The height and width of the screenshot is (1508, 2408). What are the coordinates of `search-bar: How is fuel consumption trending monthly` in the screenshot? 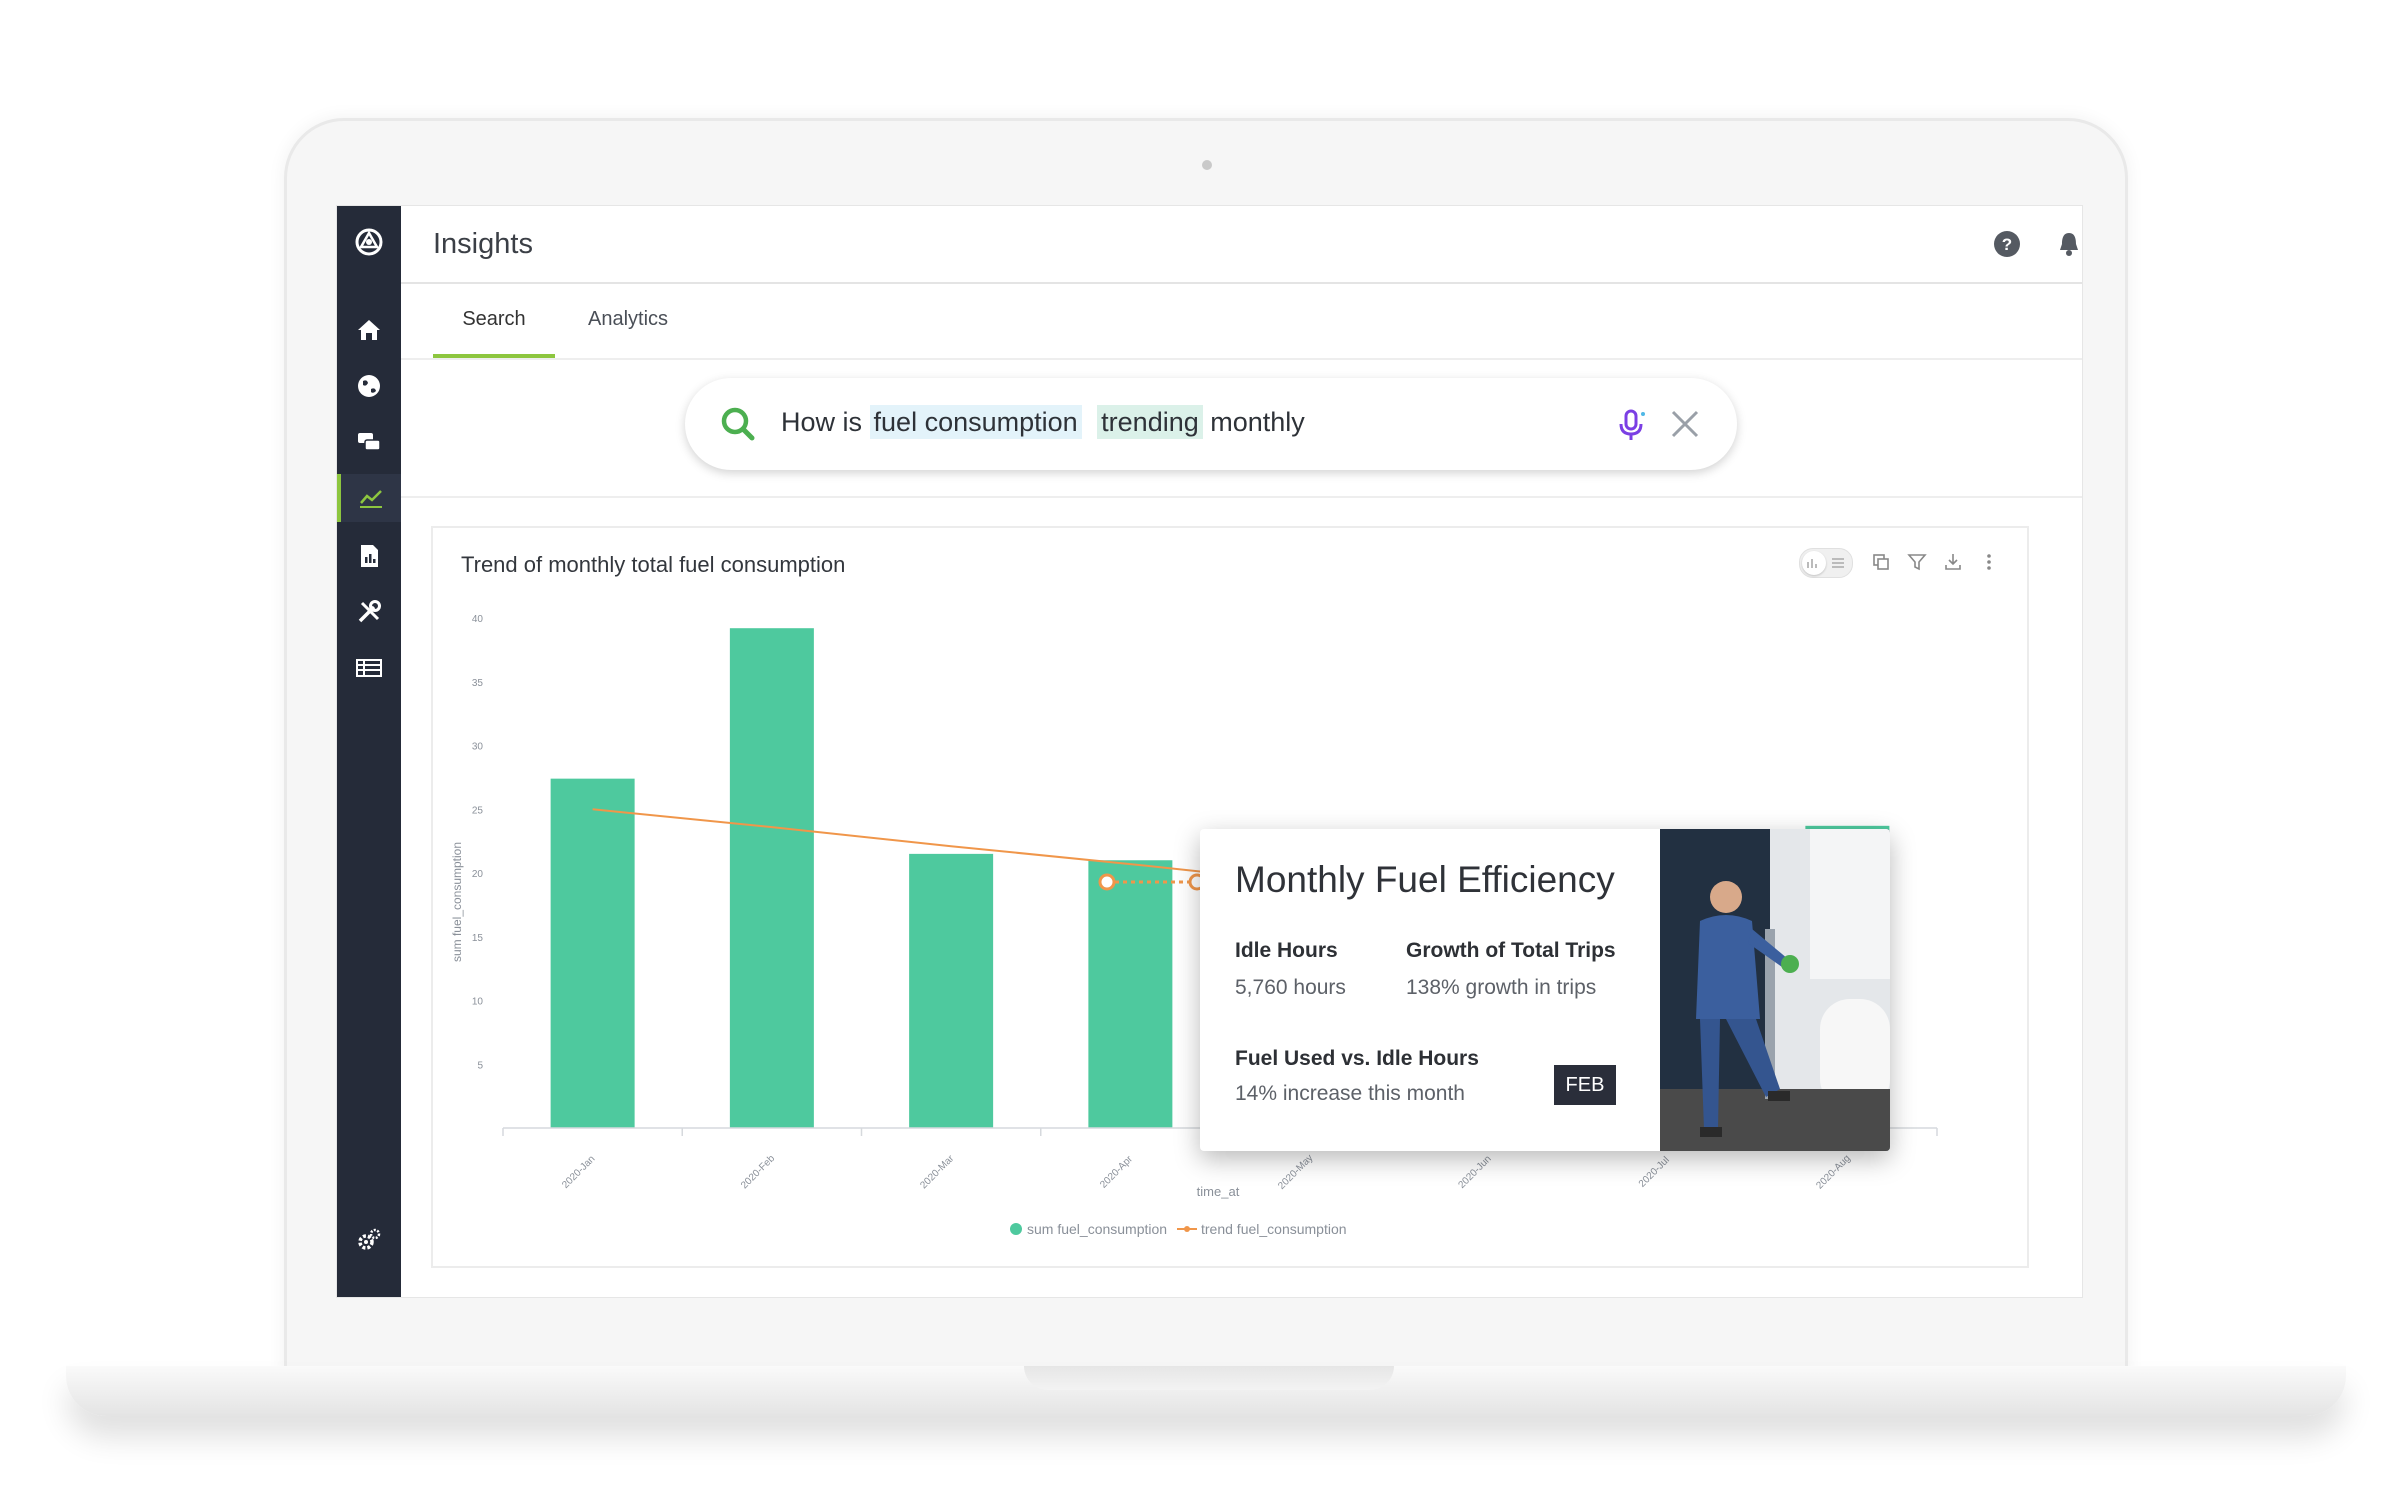 It's located at (1211, 424).